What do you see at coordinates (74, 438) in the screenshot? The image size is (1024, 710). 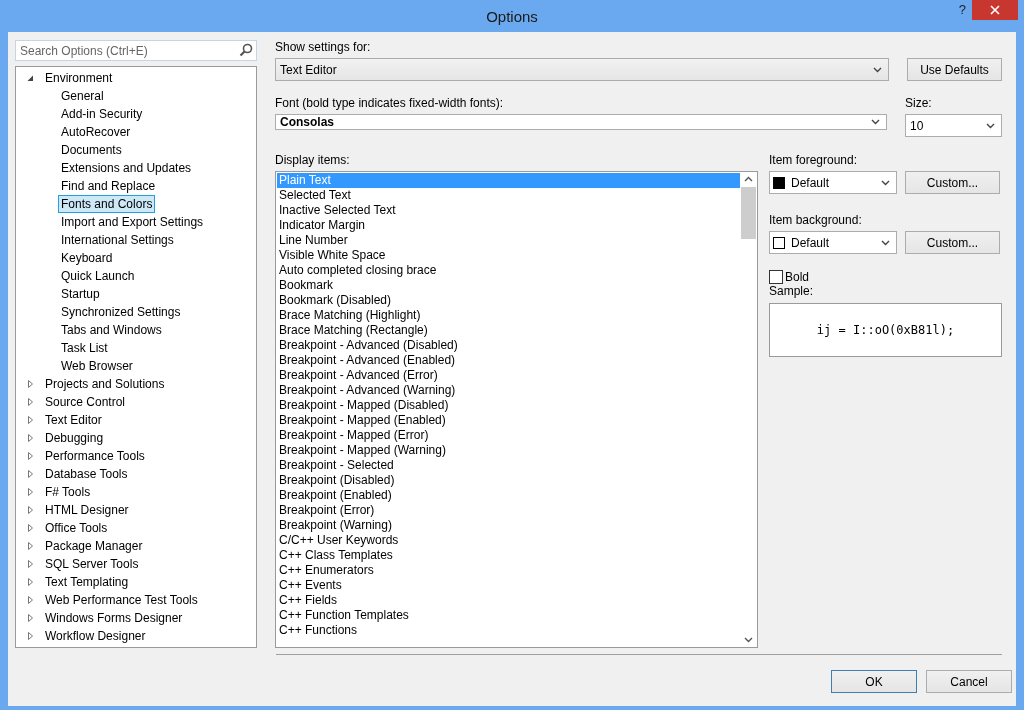 I see `tree-item: Debugging` at bounding box center [74, 438].